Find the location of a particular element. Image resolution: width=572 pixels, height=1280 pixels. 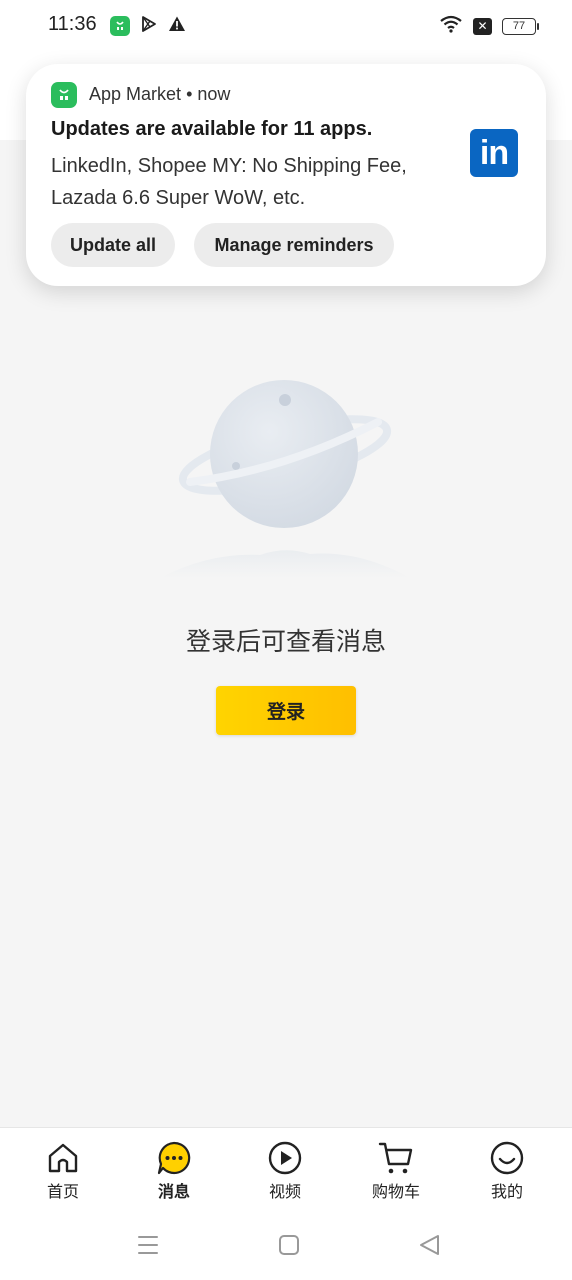

tab-messages-label: 消息 is located at coordinates (173, 1191).